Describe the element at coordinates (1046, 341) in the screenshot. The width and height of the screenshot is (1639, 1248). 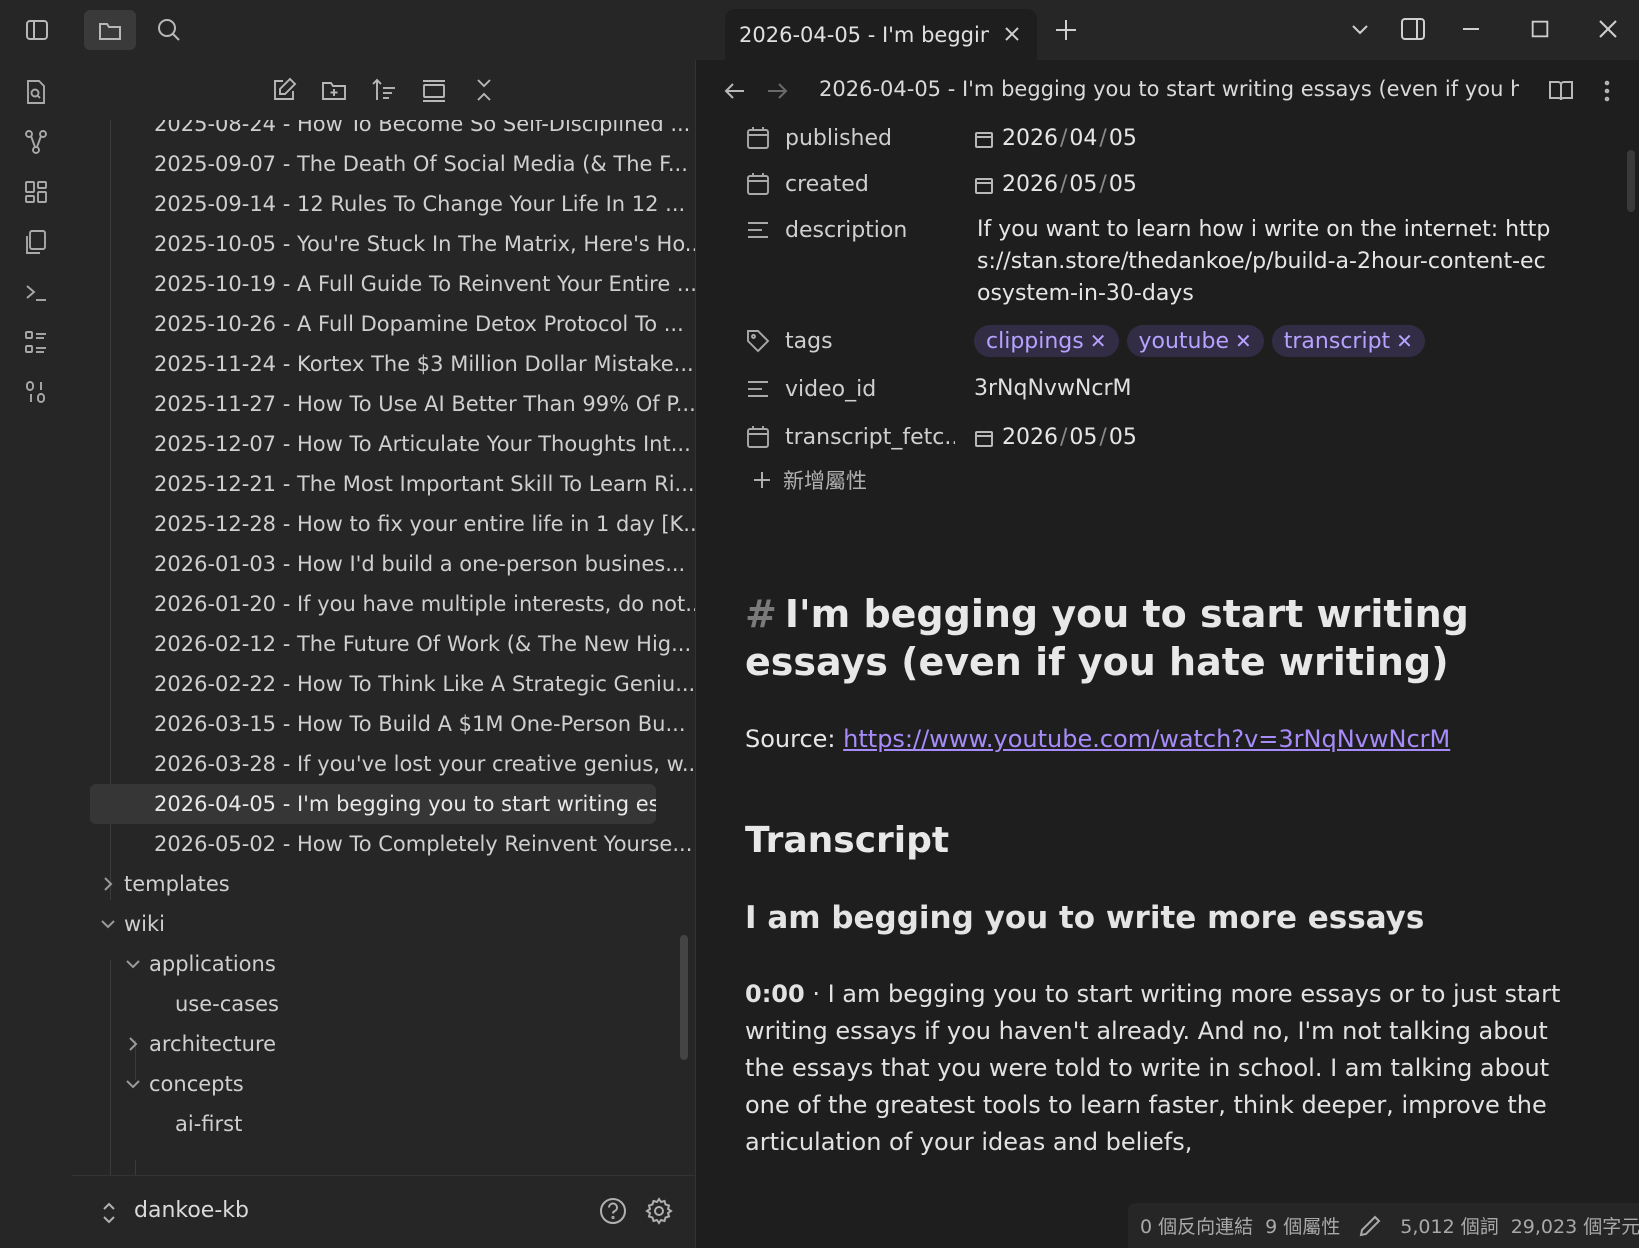
I see `tag-pill: clippings ✕` at that location.